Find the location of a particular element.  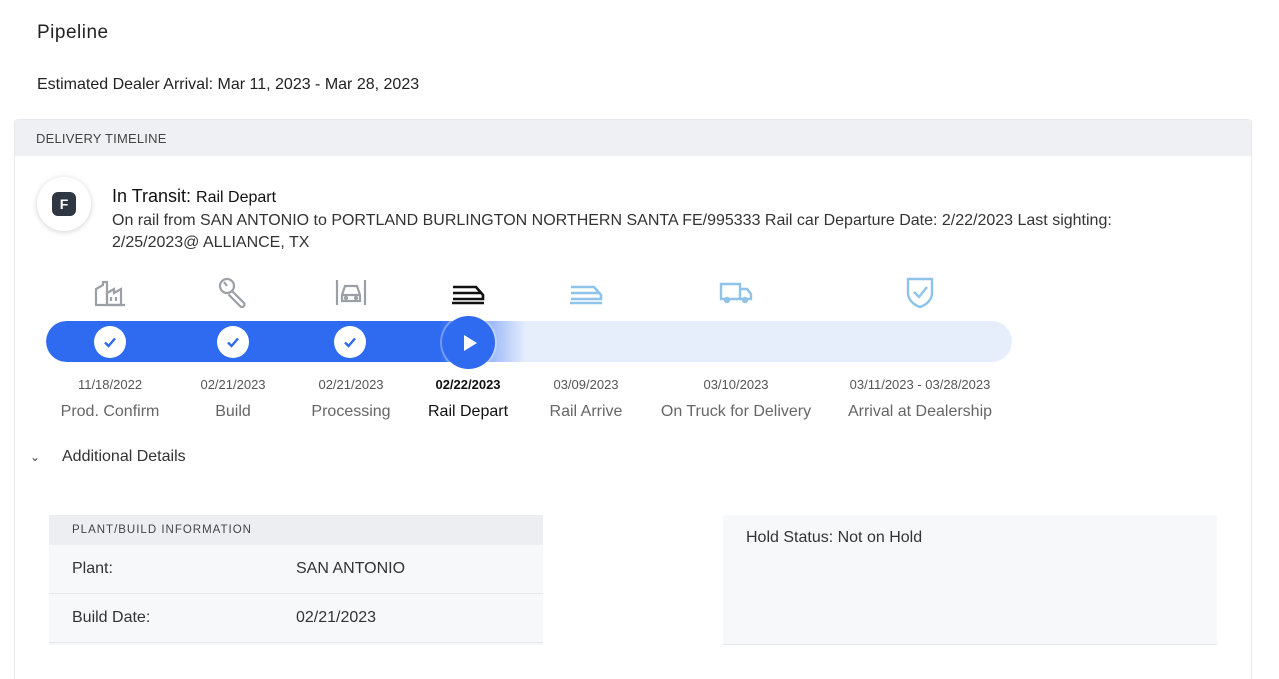

train-icon is located at coordinates (468, 292).